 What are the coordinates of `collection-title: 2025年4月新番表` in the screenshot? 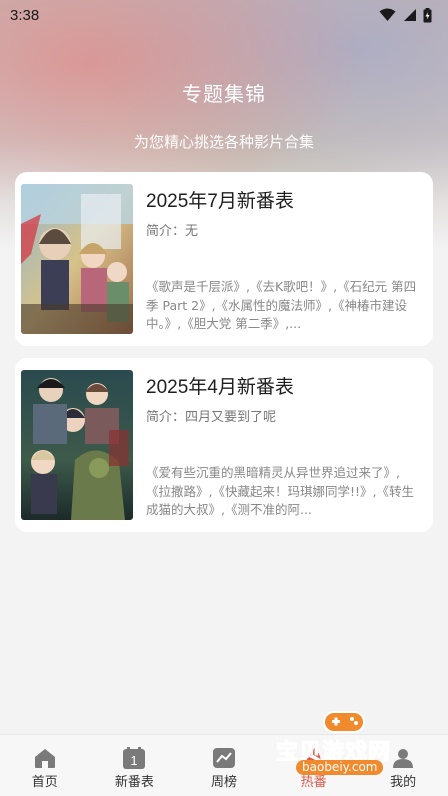 It's located at (220, 387).